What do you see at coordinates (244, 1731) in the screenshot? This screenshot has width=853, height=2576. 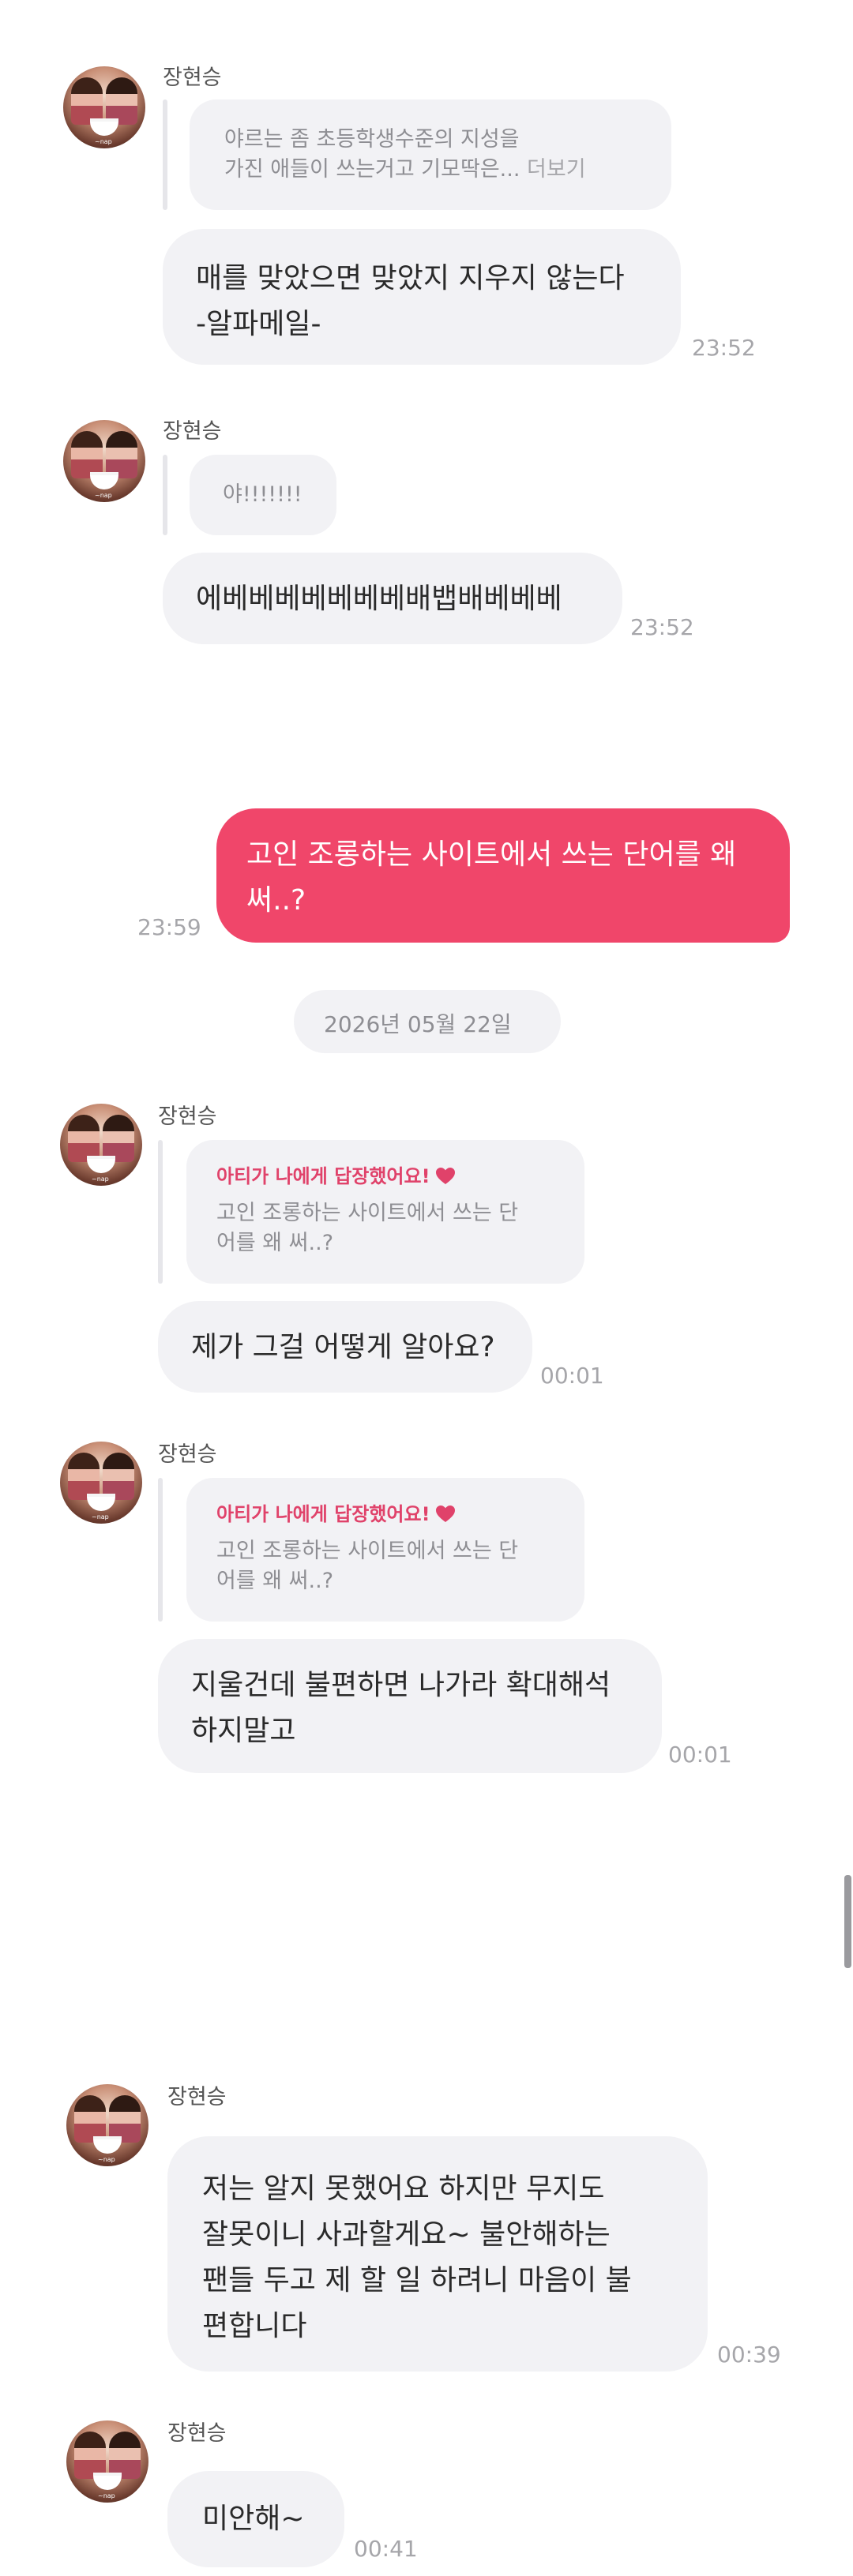 I see `message-text-line: 하지말고` at bounding box center [244, 1731].